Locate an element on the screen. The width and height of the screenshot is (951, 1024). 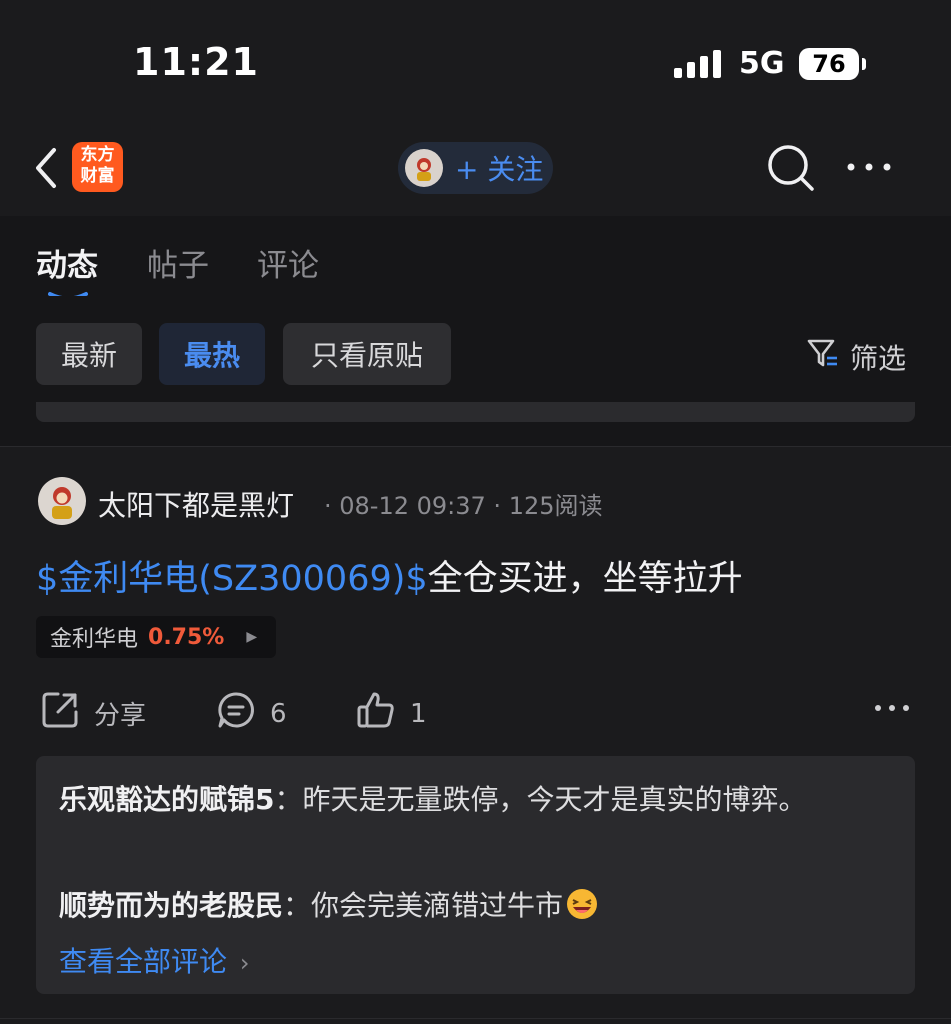
author-name: 太阳下都是黑灯 is located at coordinates (196, 504).